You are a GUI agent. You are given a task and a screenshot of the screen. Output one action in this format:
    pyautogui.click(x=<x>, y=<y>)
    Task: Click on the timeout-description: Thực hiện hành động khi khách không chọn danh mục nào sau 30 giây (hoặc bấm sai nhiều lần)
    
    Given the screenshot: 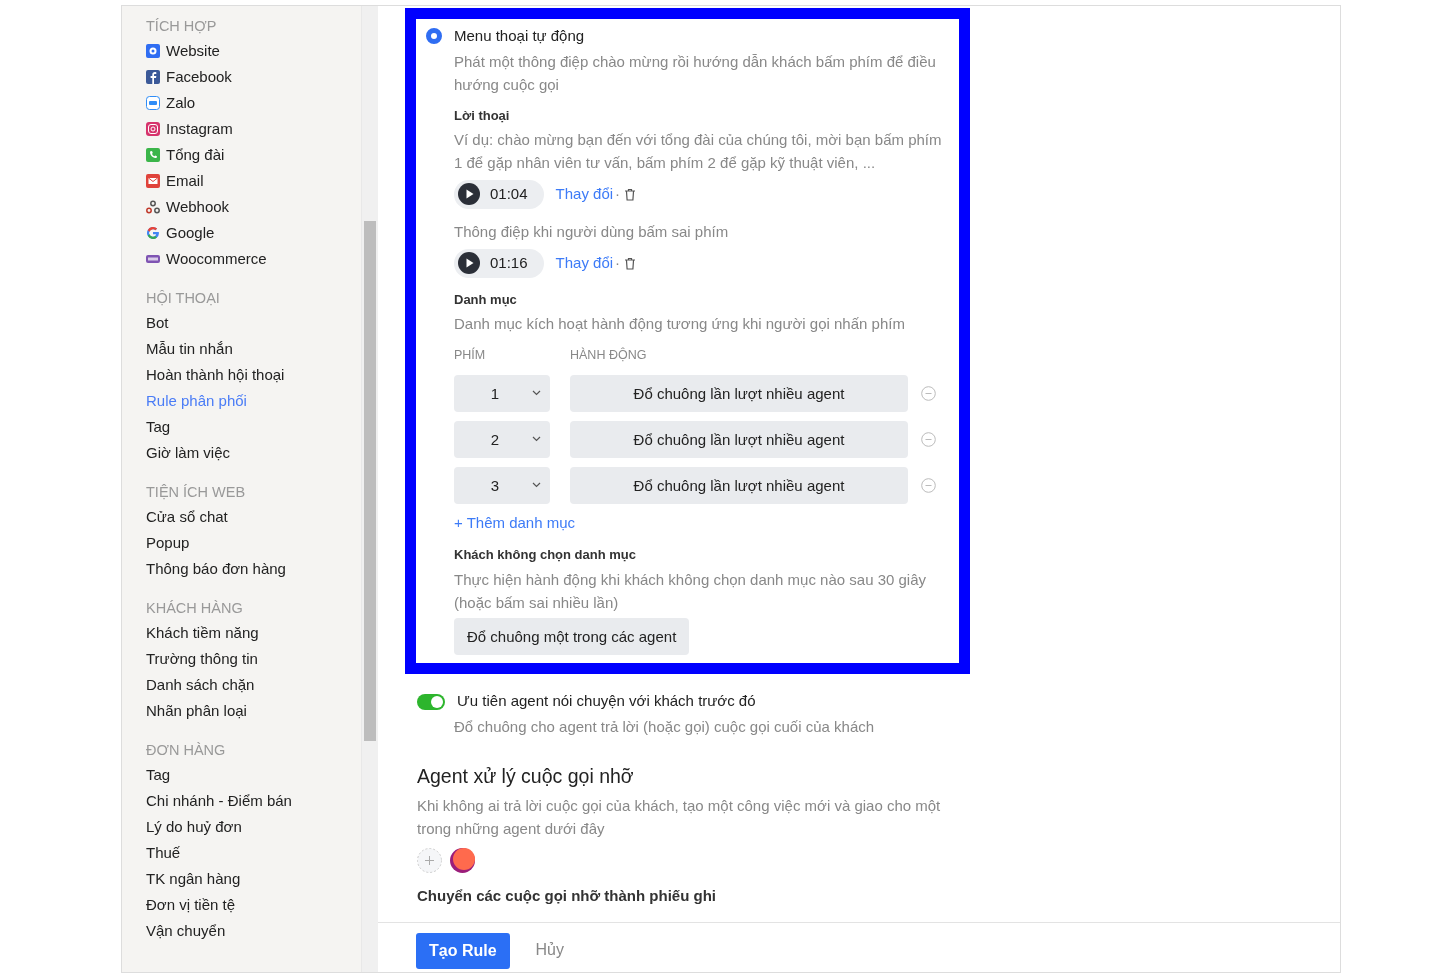 What is the action you would take?
    pyautogui.click(x=691, y=592)
    